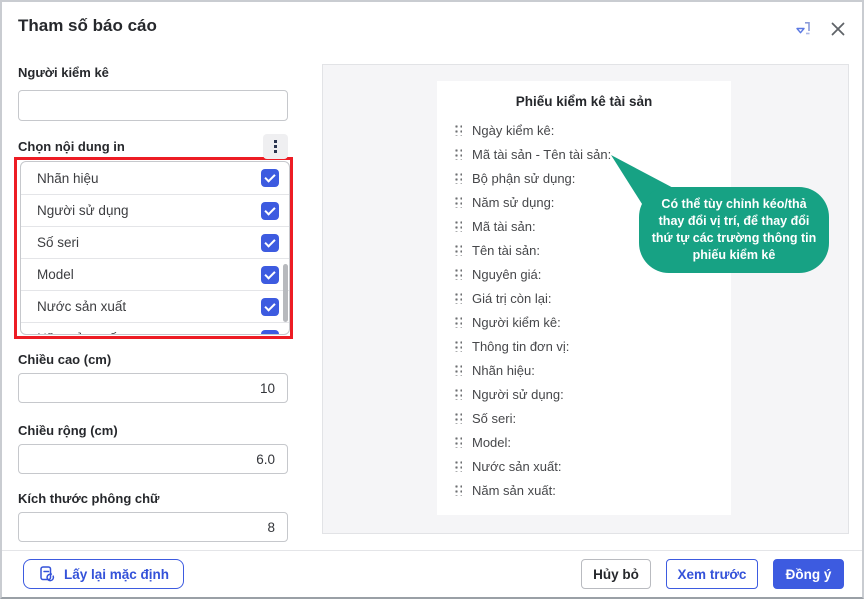 The height and width of the screenshot is (599, 864). I want to click on preview-field-label: Nước sản xuất:, so click(517, 466).